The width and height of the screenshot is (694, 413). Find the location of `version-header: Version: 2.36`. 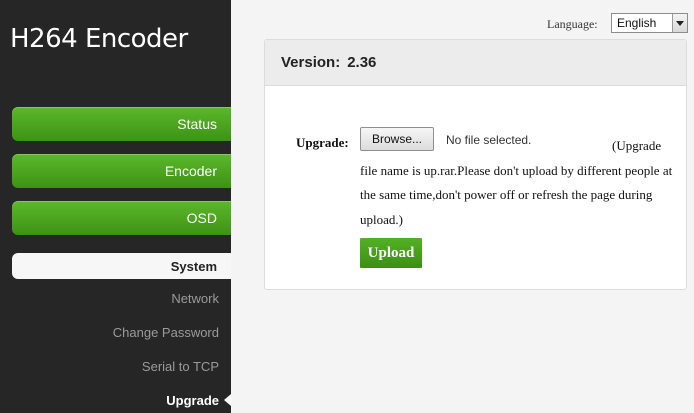

version-header: Version: 2.36 is located at coordinates (475, 63).